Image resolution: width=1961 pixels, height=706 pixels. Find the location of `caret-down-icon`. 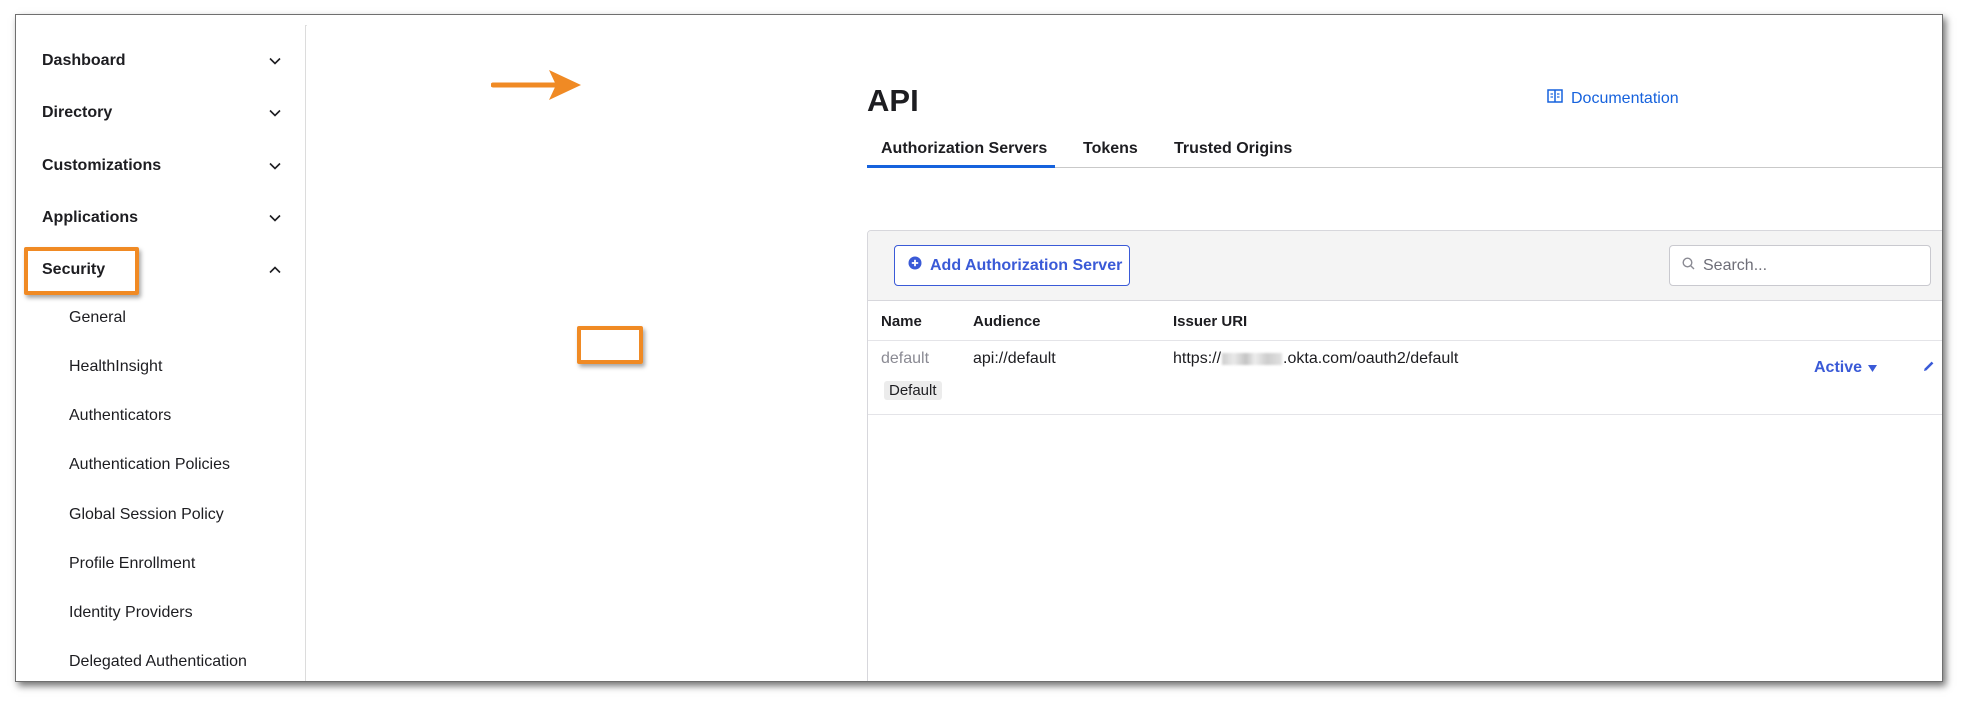

caret-down-icon is located at coordinates (1873, 368).